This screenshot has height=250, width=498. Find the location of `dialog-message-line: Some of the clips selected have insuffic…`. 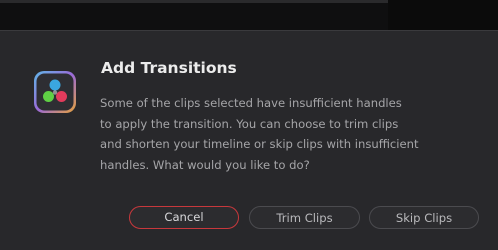

dialog-message-line: Some of the clips selected have insuffic… is located at coordinates (251, 103).